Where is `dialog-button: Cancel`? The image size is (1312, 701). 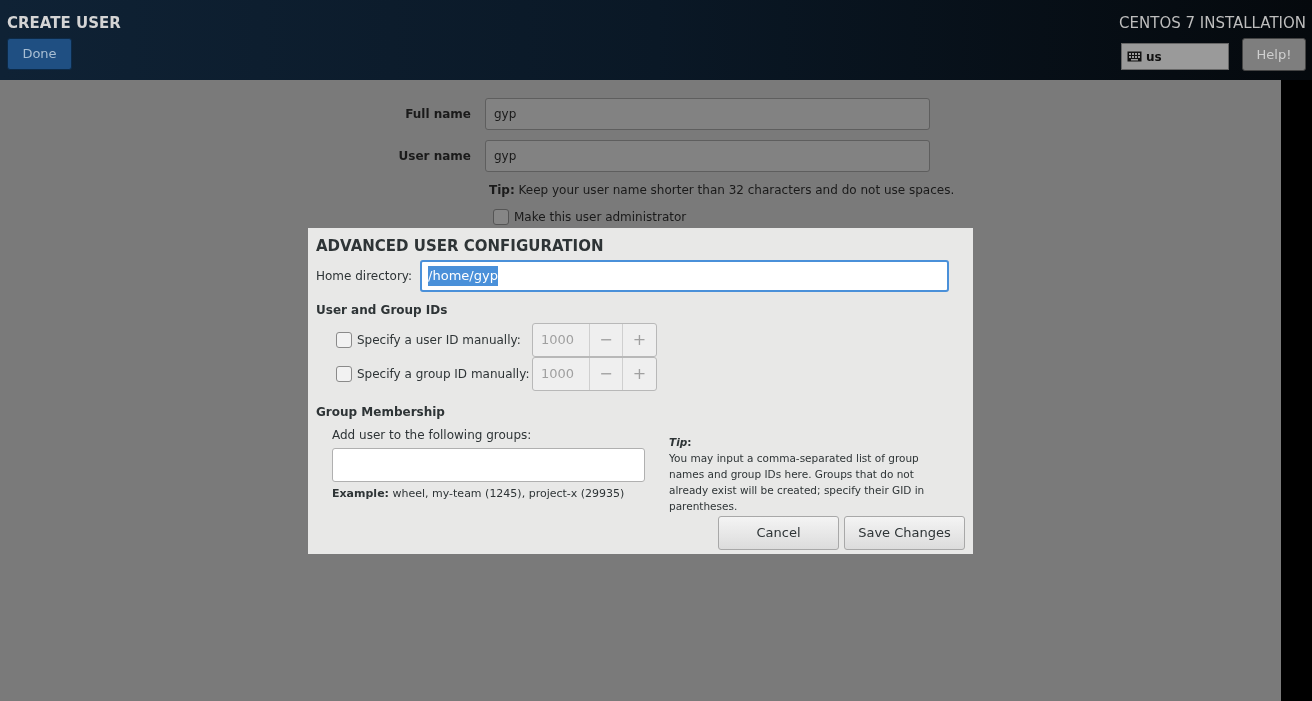
dialog-button: Cancel is located at coordinates (778, 533).